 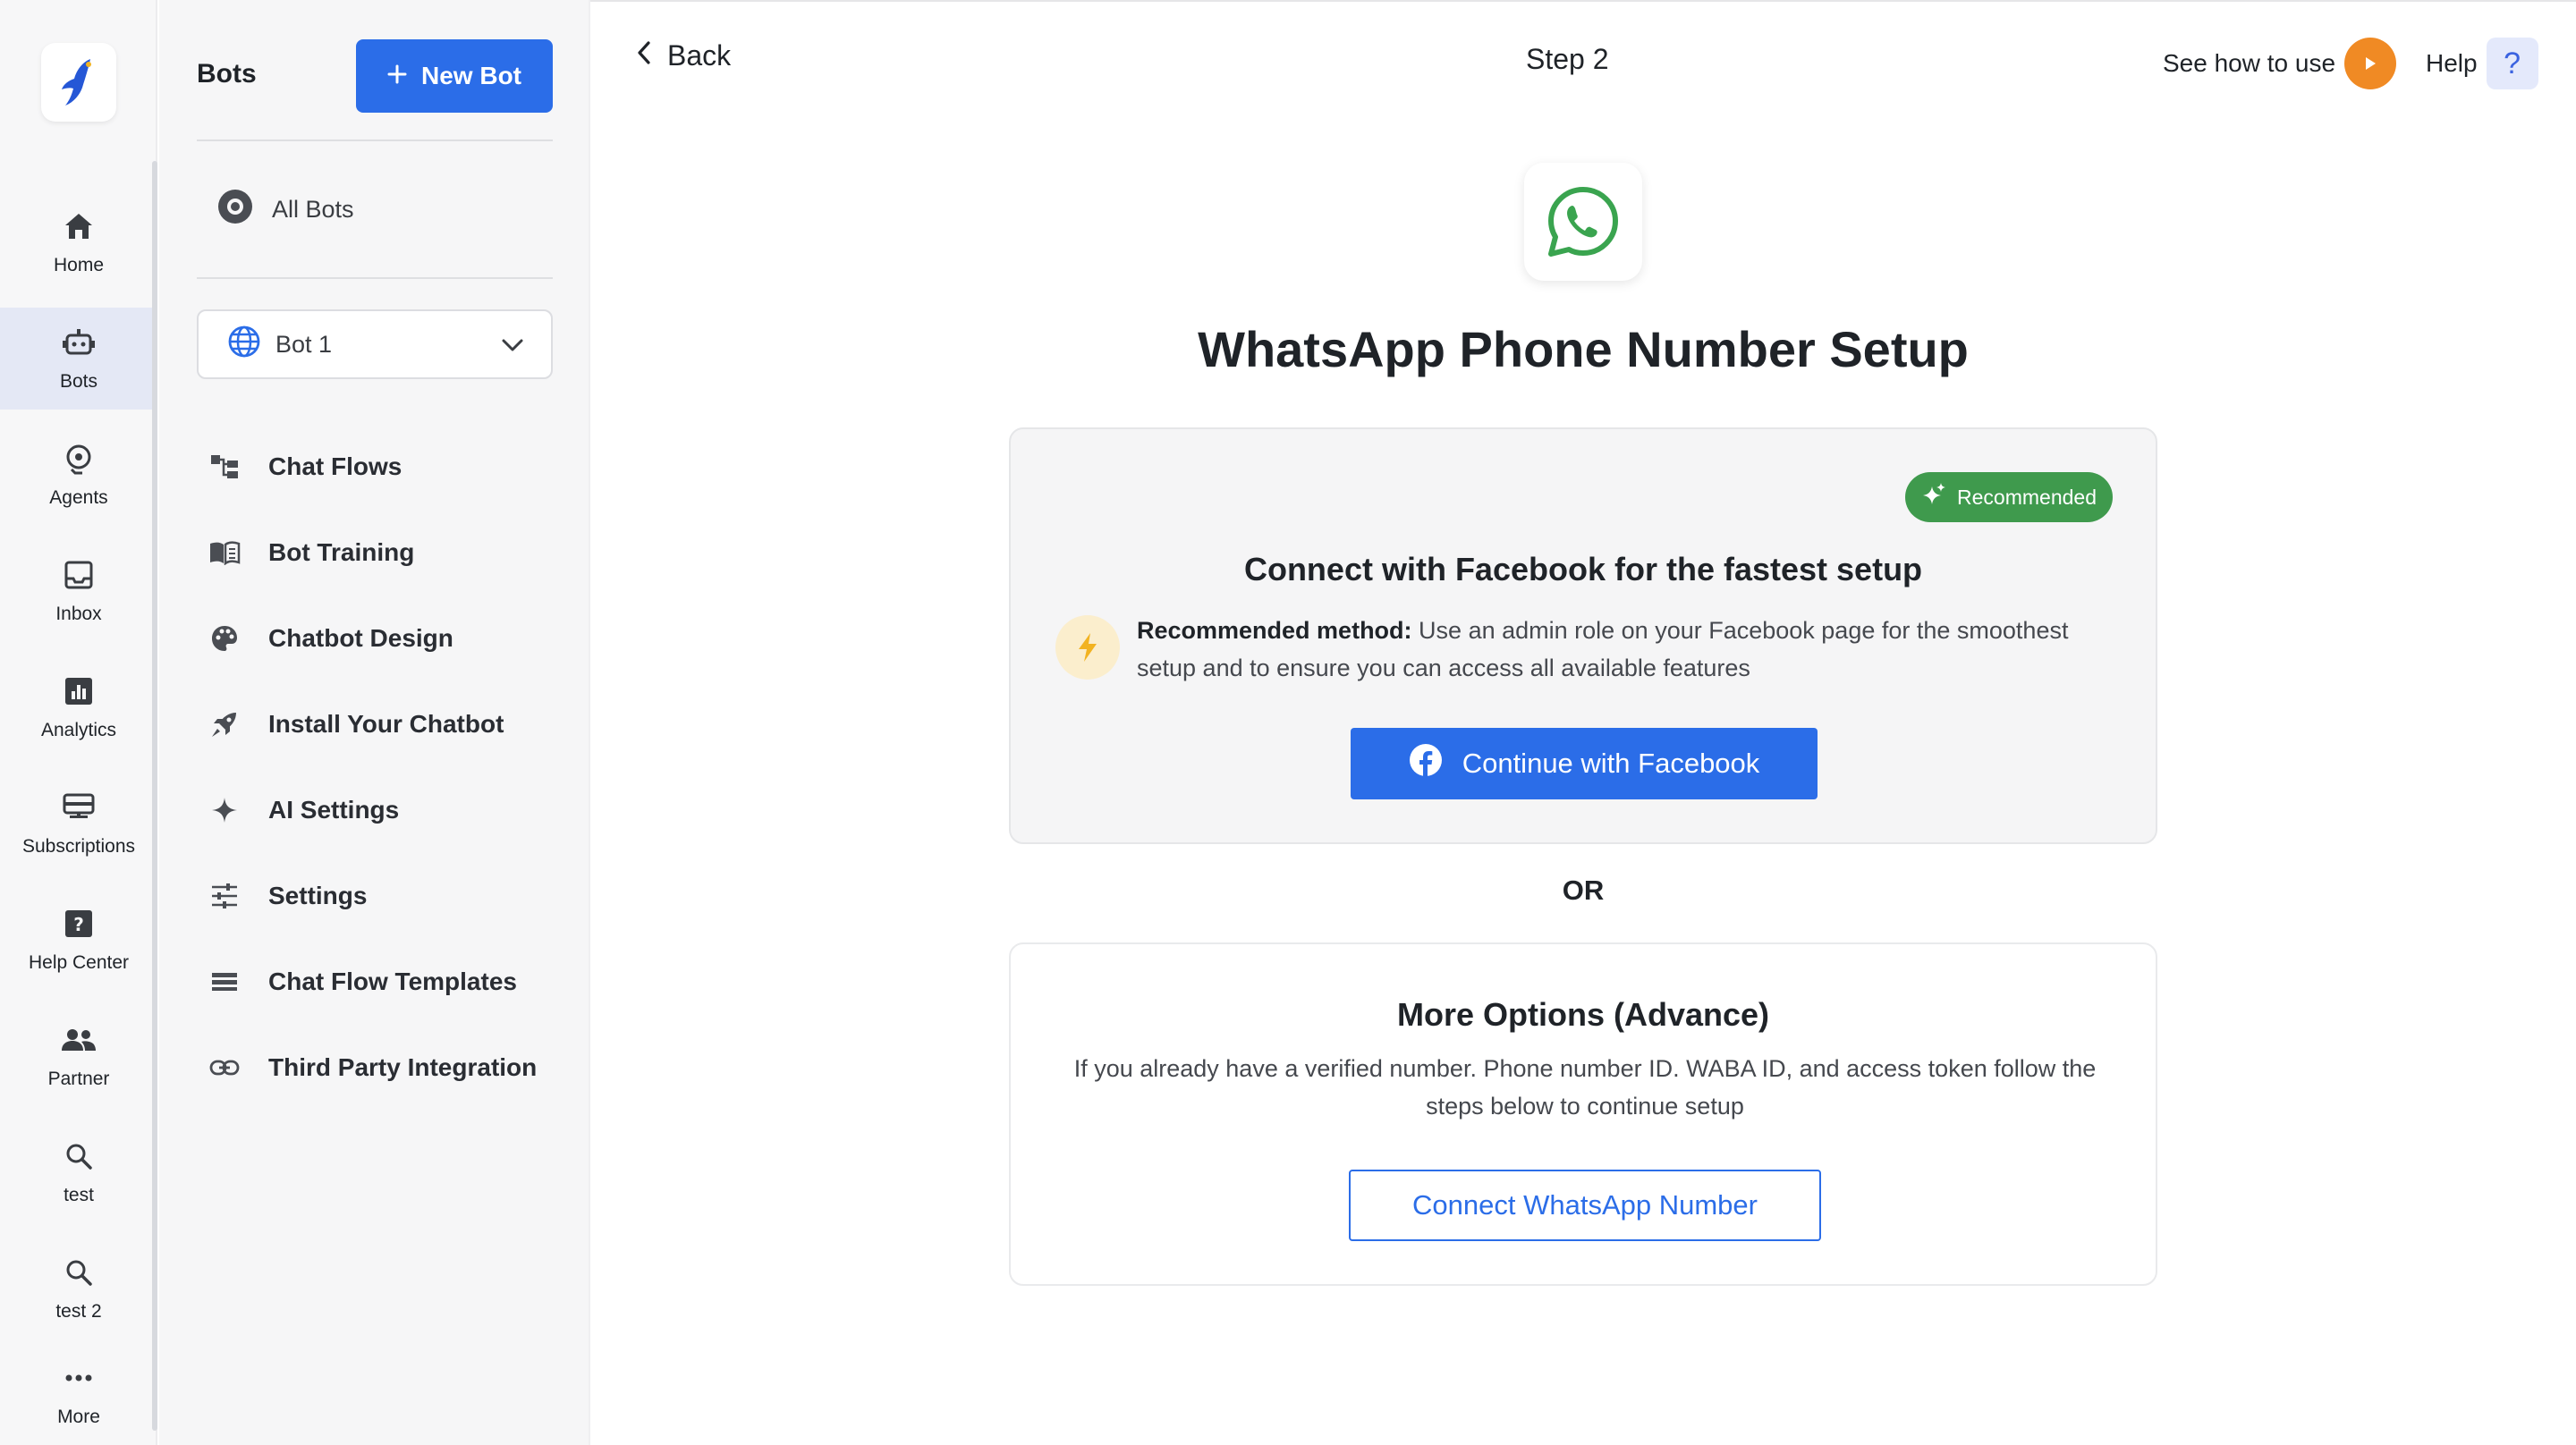 What do you see at coordinates (79, 1040) in the screenshot?
I see `partner-icon` at bounding box center [79, 1040].